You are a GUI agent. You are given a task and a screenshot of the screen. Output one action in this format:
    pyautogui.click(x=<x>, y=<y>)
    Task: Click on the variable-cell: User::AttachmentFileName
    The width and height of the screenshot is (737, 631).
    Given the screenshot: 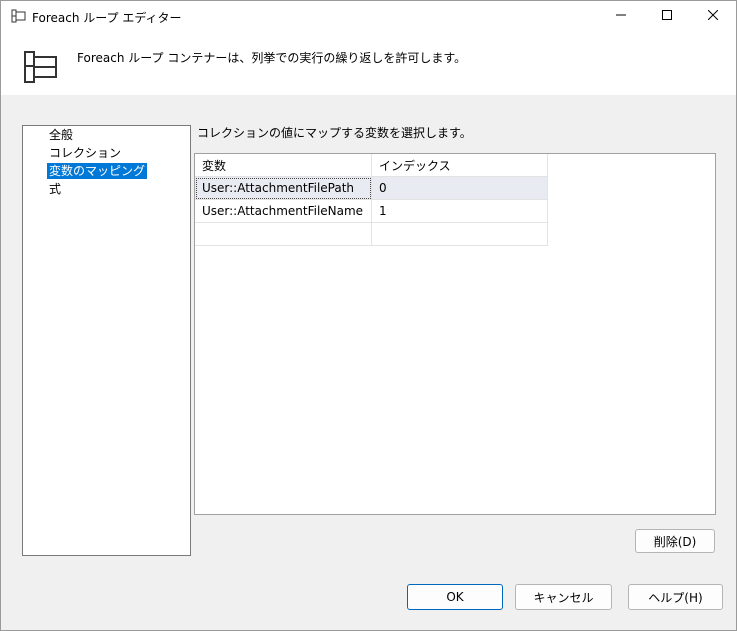 What is the action you would take?
    pyautogui.click(x=283, y=211)
    